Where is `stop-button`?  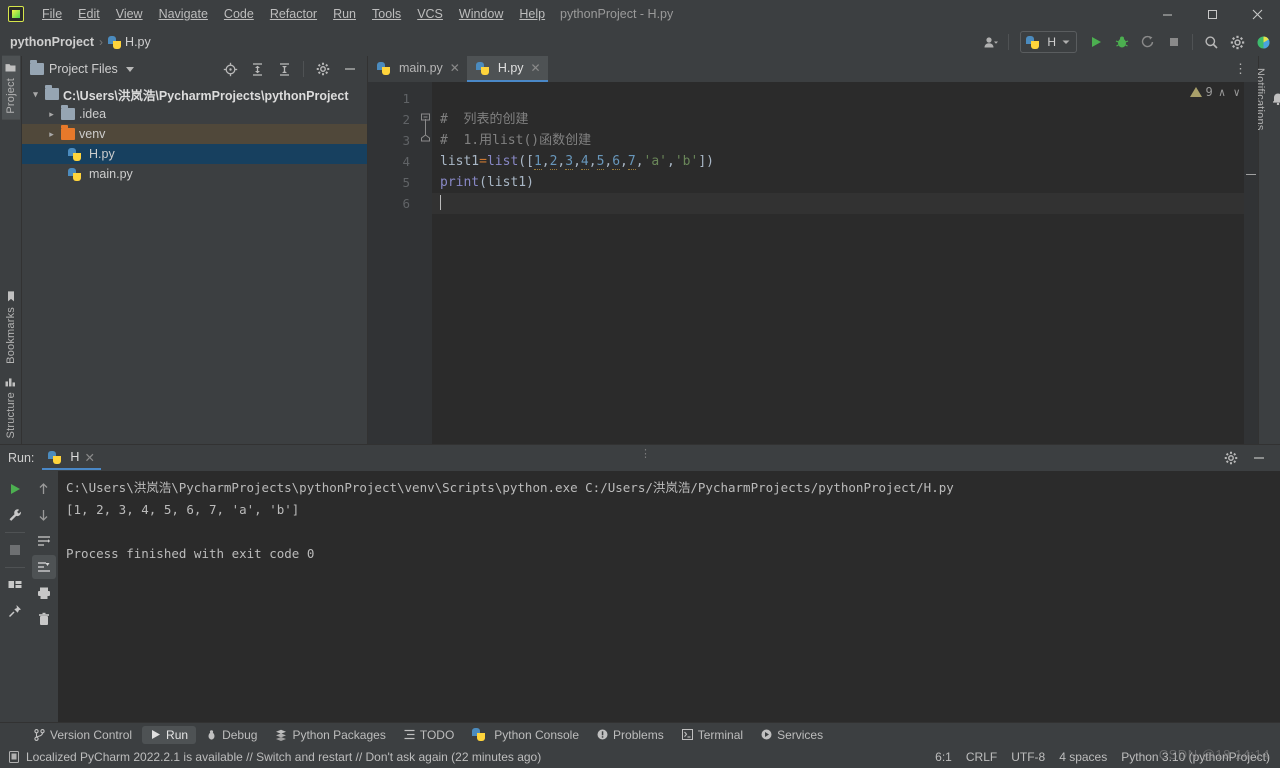 stop-button is located at coordinates (1174, 42).